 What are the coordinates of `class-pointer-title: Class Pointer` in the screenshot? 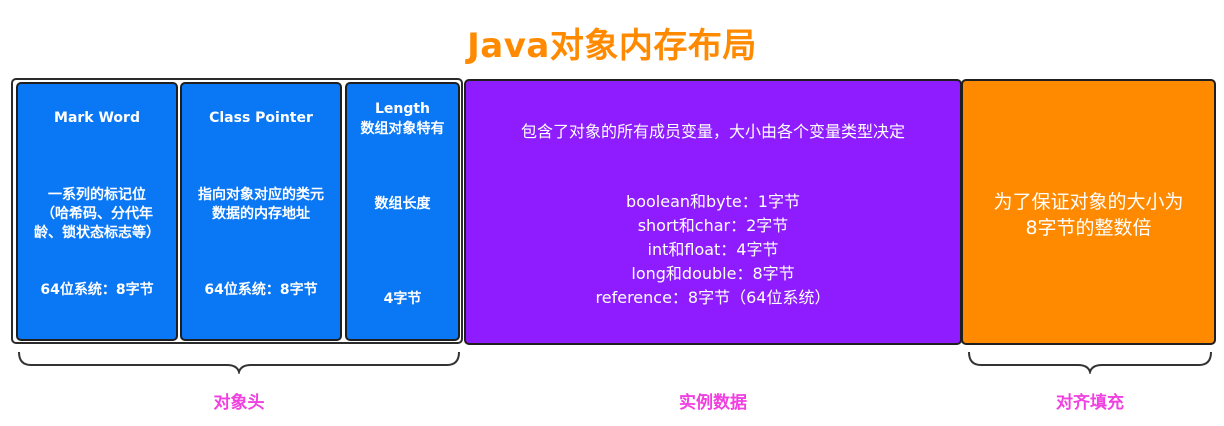 It's located at (261, 118).